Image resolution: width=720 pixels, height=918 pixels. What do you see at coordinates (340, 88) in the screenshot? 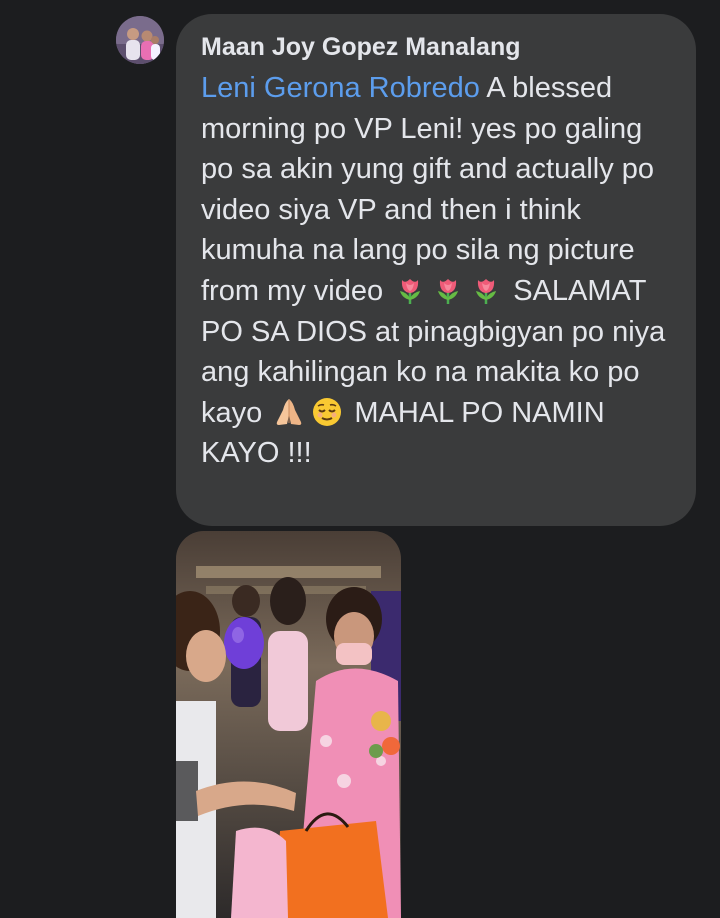
I see `mention-link: Leni Gerona Robredo` at bounding box center [340, 88].